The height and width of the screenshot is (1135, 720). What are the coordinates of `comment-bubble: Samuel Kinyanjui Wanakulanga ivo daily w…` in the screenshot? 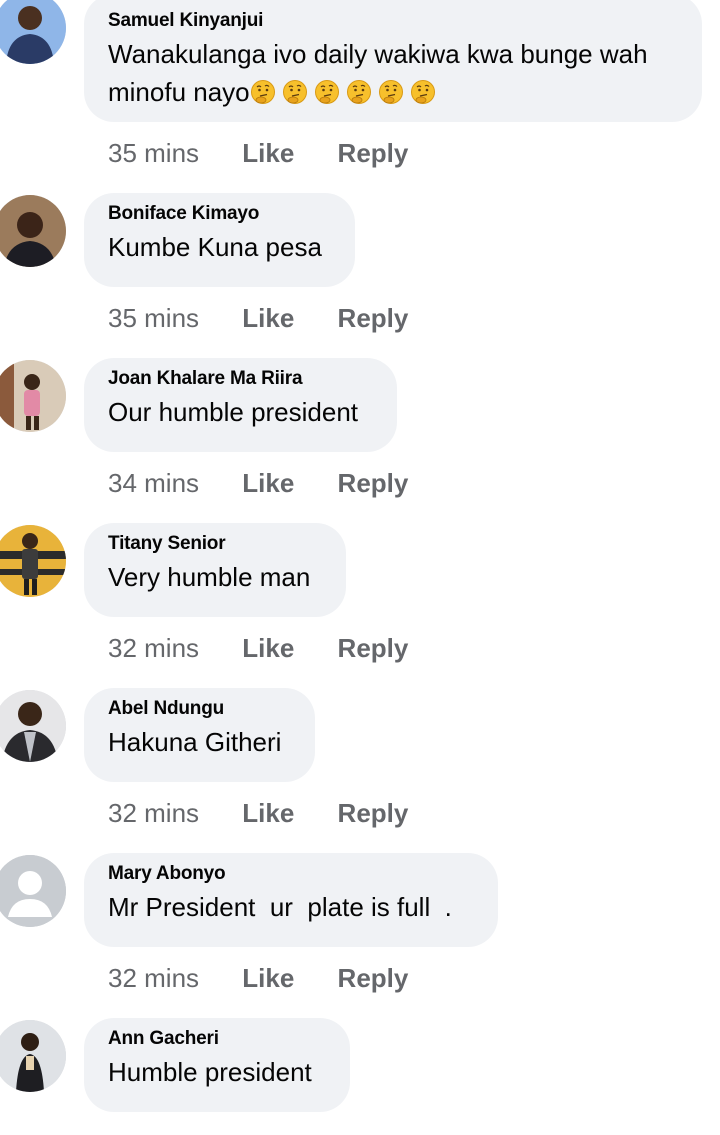 It's located at (393, 61).